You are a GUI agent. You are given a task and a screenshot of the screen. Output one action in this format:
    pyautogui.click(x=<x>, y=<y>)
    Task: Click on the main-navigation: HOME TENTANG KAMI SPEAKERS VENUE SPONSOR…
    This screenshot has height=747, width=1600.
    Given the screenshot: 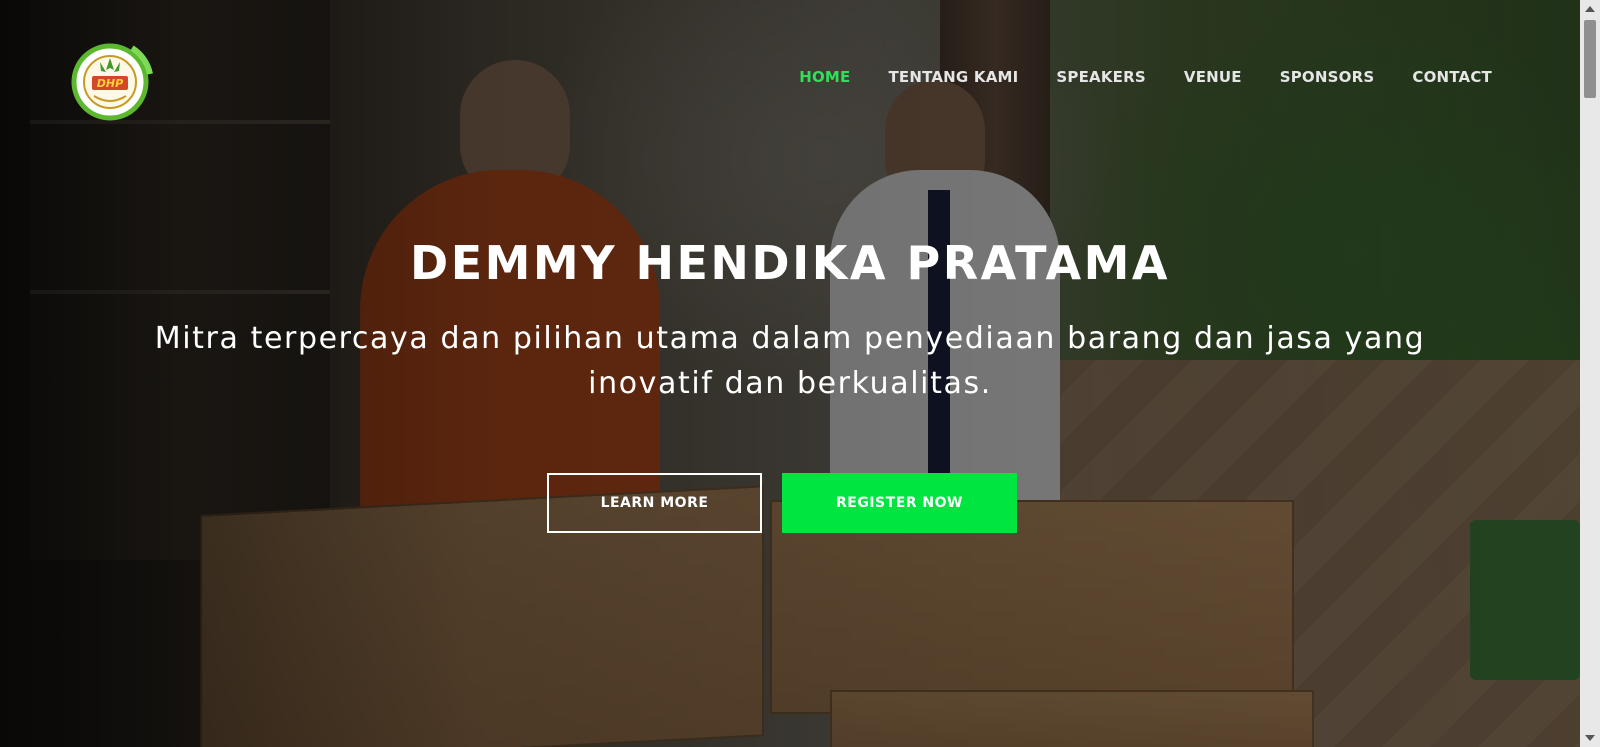 What is the action you would take?
    pyautogui.click(x=1126, y=77)
    